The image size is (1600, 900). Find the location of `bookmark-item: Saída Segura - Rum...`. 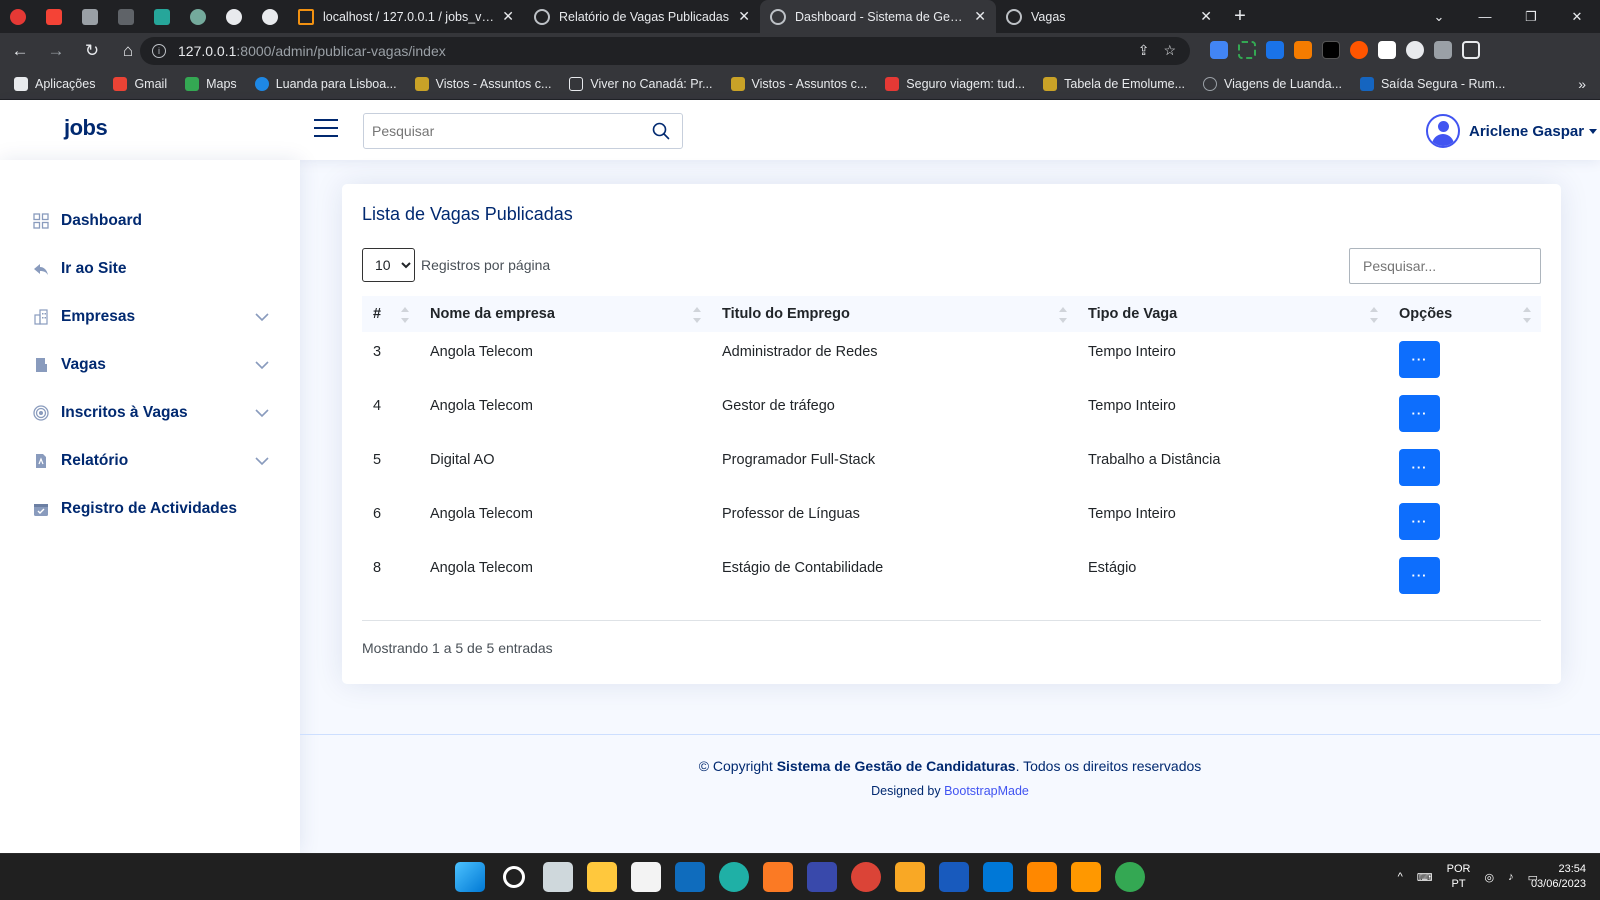

bookmark-item: Saída Segura - Rum... is located at coordinates (1432, 84).